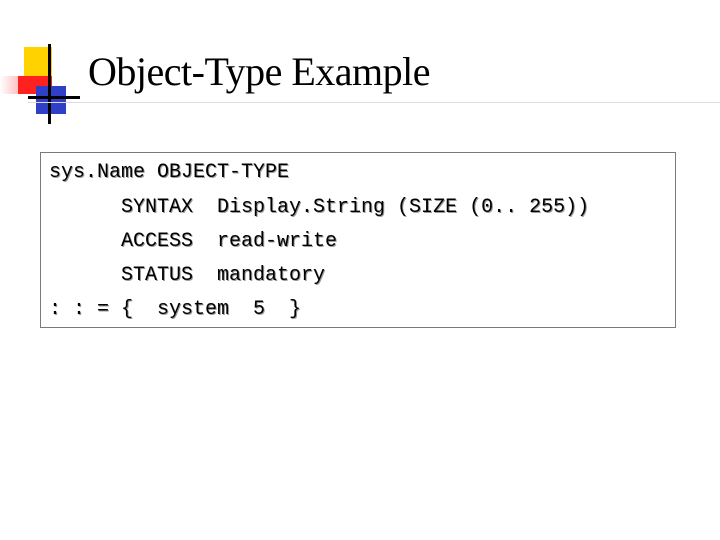  What do you see at coordinates (319, 207) in the screenshot?
I see `code-line: SYNTAX Display.String (SIZE (0.. 255))` at bounding box center [319, 207].